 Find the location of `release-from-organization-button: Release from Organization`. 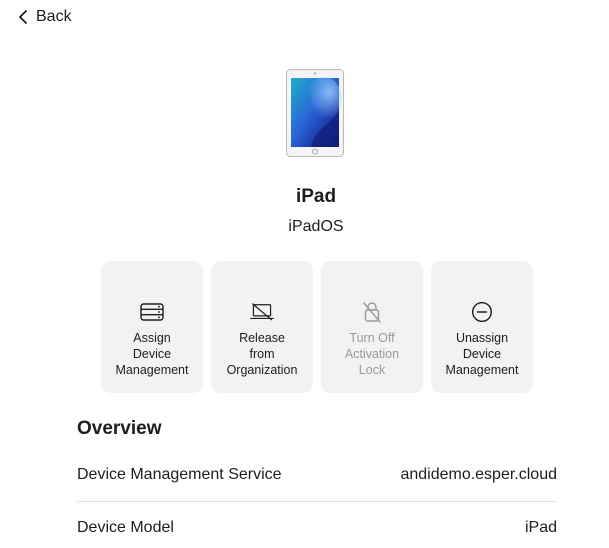

release-from-organization-button: Release from Organization is located at coordinates (262, 327).